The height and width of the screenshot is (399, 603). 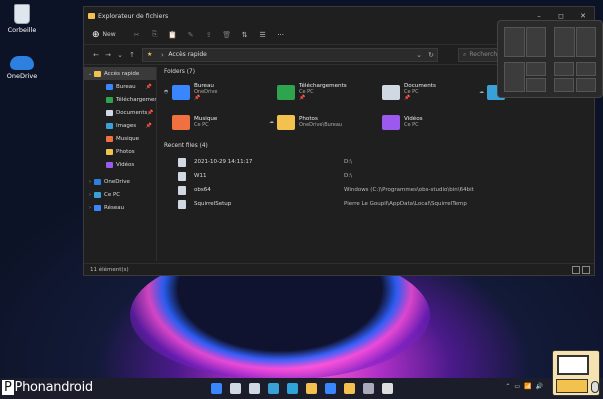 What do you see at coordinates (132, 55) in the screenshot?
I see `up-button: ↑` at bounding box center [132, 55].